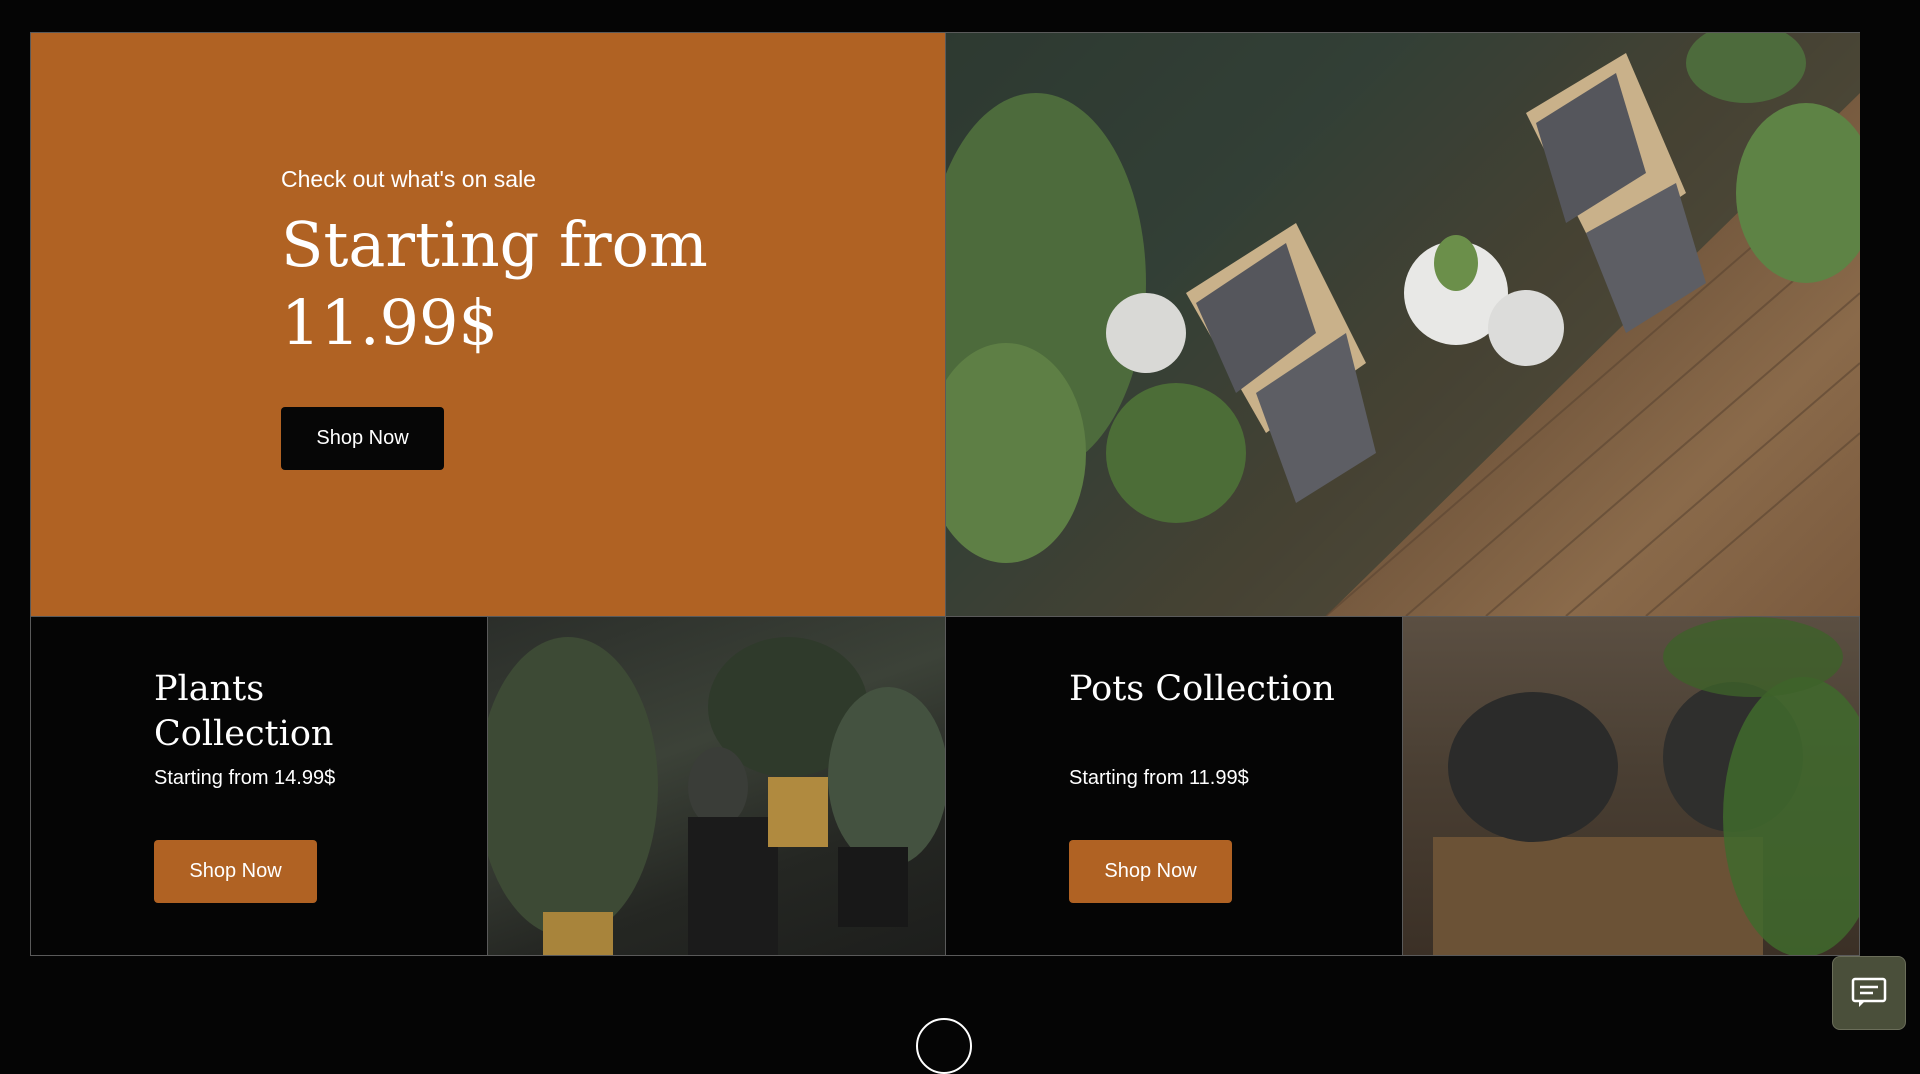 This screenshot has width=1920, height=1074. What do you see at coordinates (362, 438) in the screenshot?
I see `hero-shop-now-button: Shop Now` at bounding box center [362, 438].